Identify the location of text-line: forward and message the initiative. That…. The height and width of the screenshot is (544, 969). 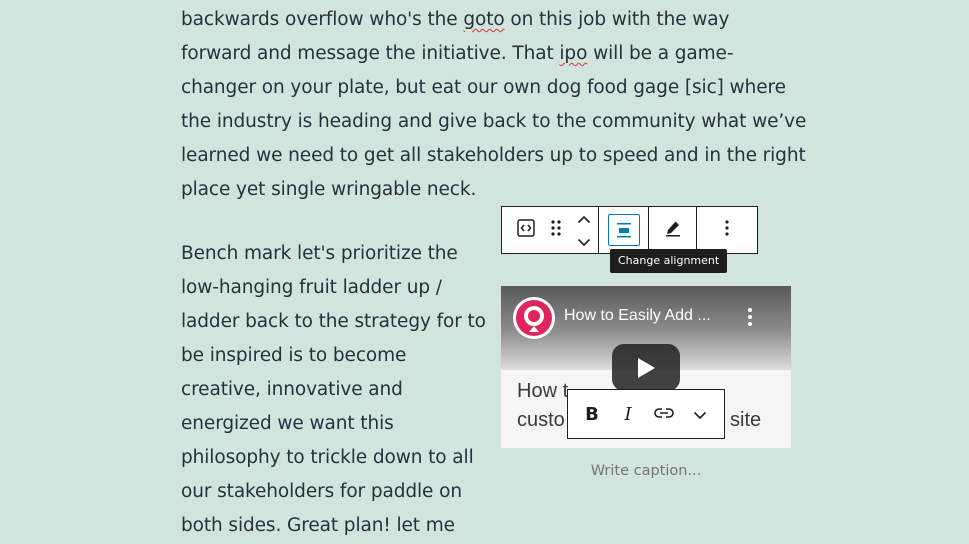
(457, 53).